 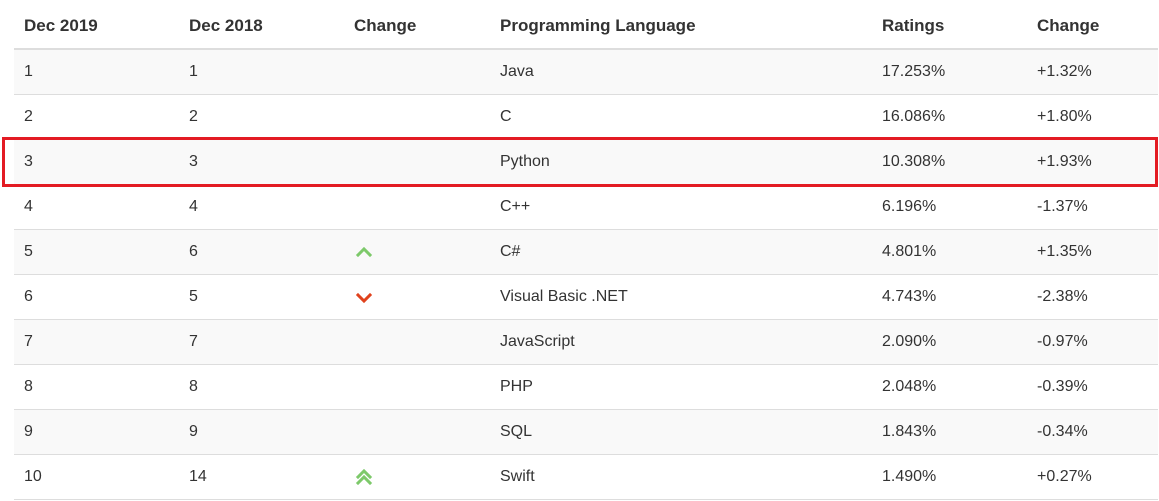 I want to click on rank-2019-cell: 10, so click(x=96, y=477).